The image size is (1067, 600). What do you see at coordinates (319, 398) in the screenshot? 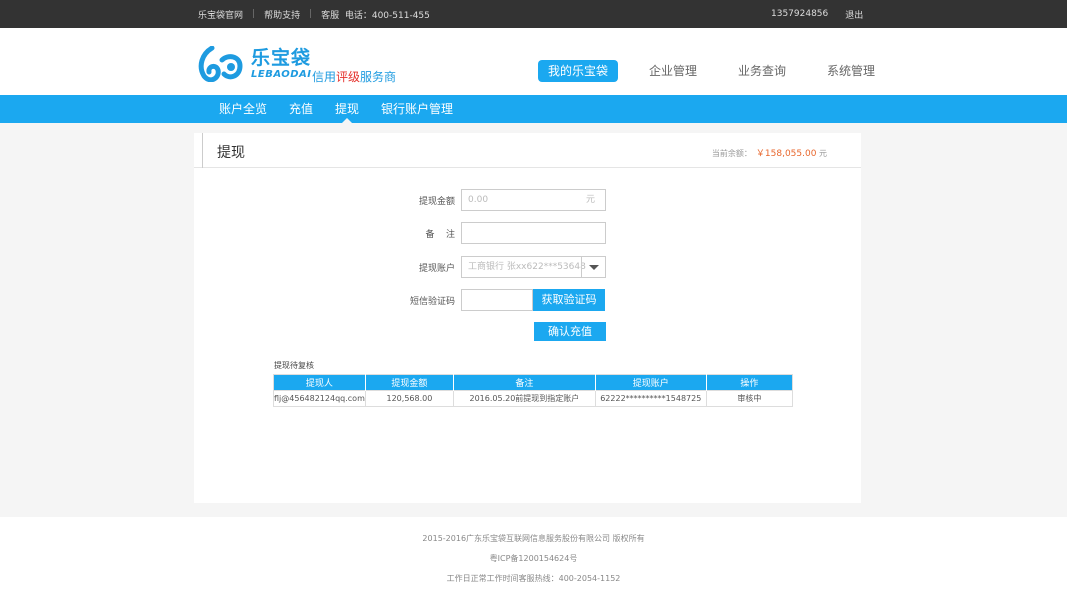
I see `cell-withdrawer: flj@456482124qq.com` at bounding box center [319, 398].